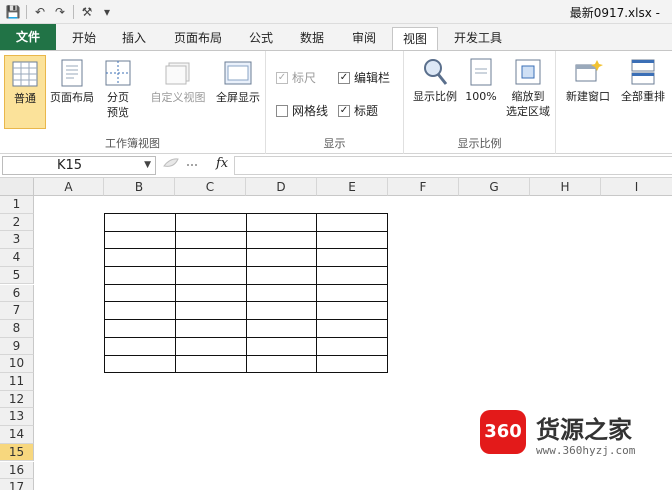  What do you see at coordinates (17, 240) in the screenshot?
I see `row-header: 3` at bounding box center [17, 240].